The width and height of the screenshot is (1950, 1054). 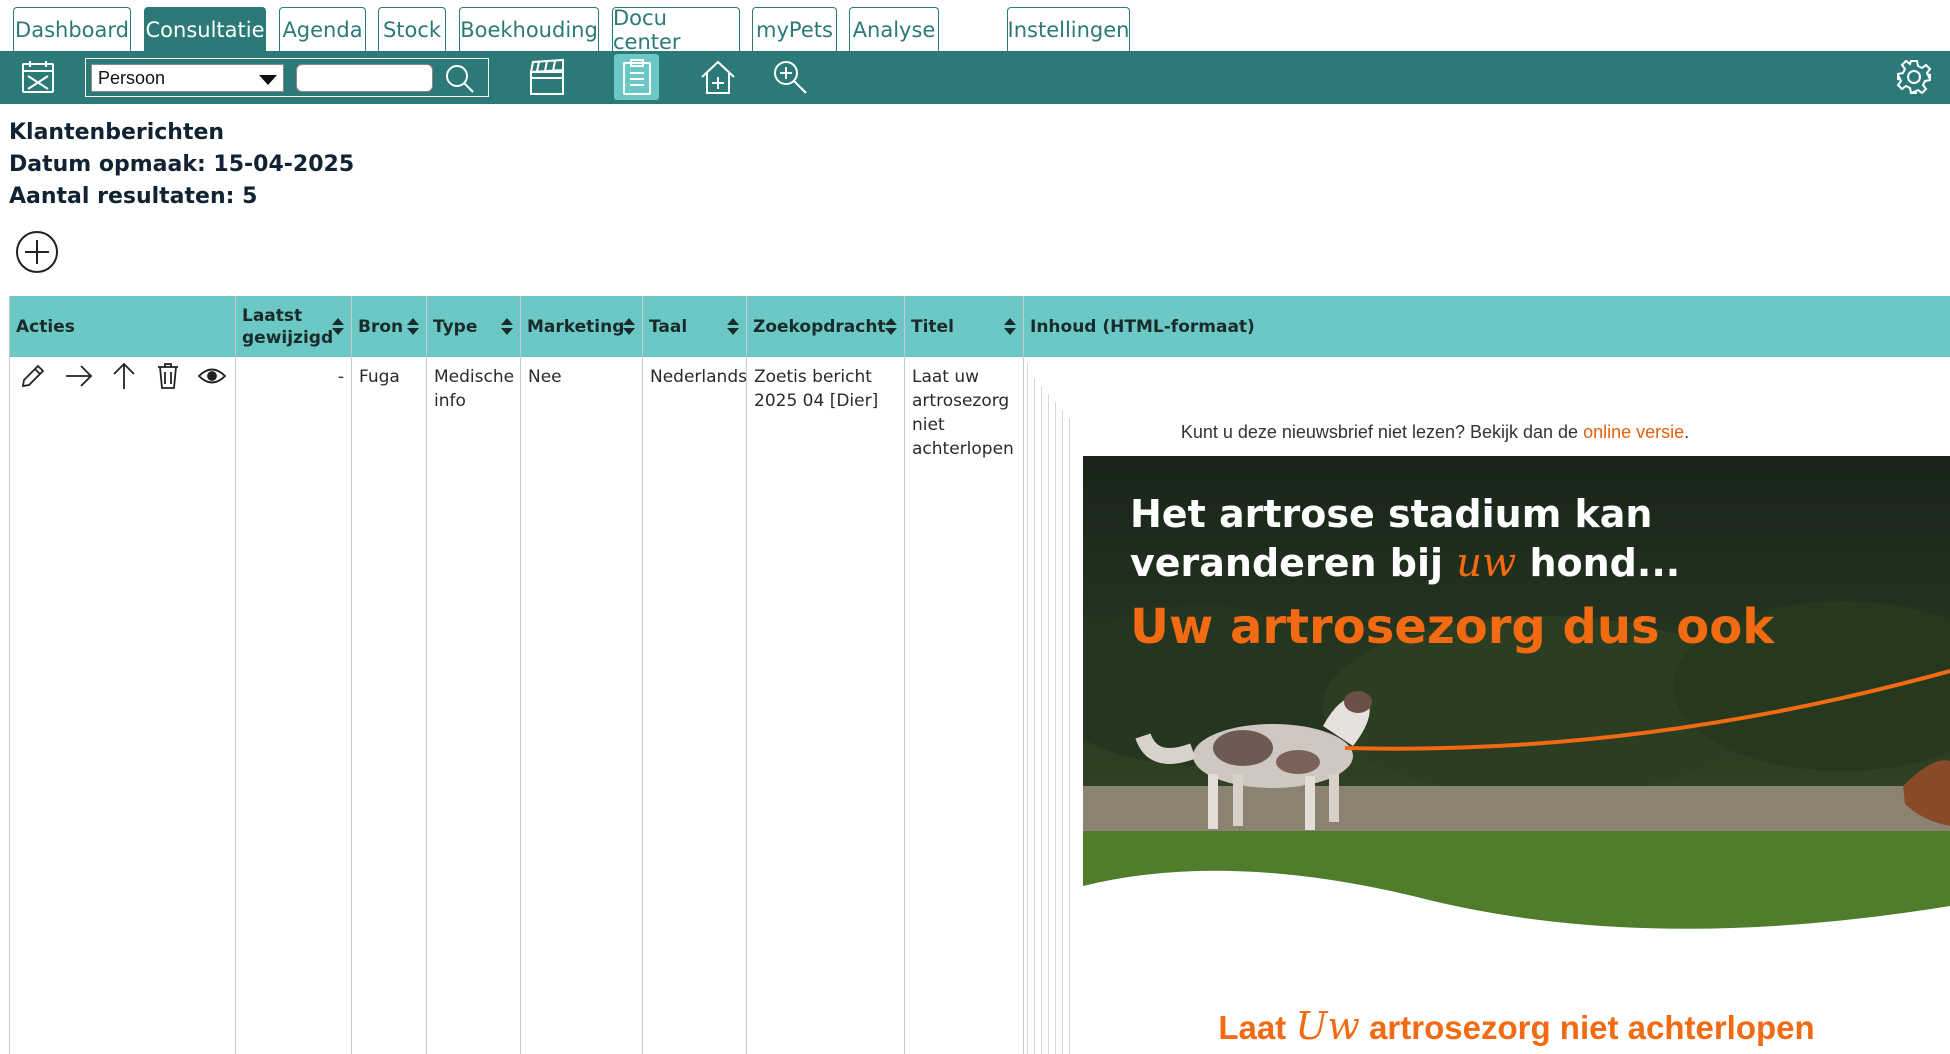 What do you see at coordinates (182, 164) in the screenshot?
I see `report-date: Datum opmaak: 15-04-2025` at bounding box center [182, 164].